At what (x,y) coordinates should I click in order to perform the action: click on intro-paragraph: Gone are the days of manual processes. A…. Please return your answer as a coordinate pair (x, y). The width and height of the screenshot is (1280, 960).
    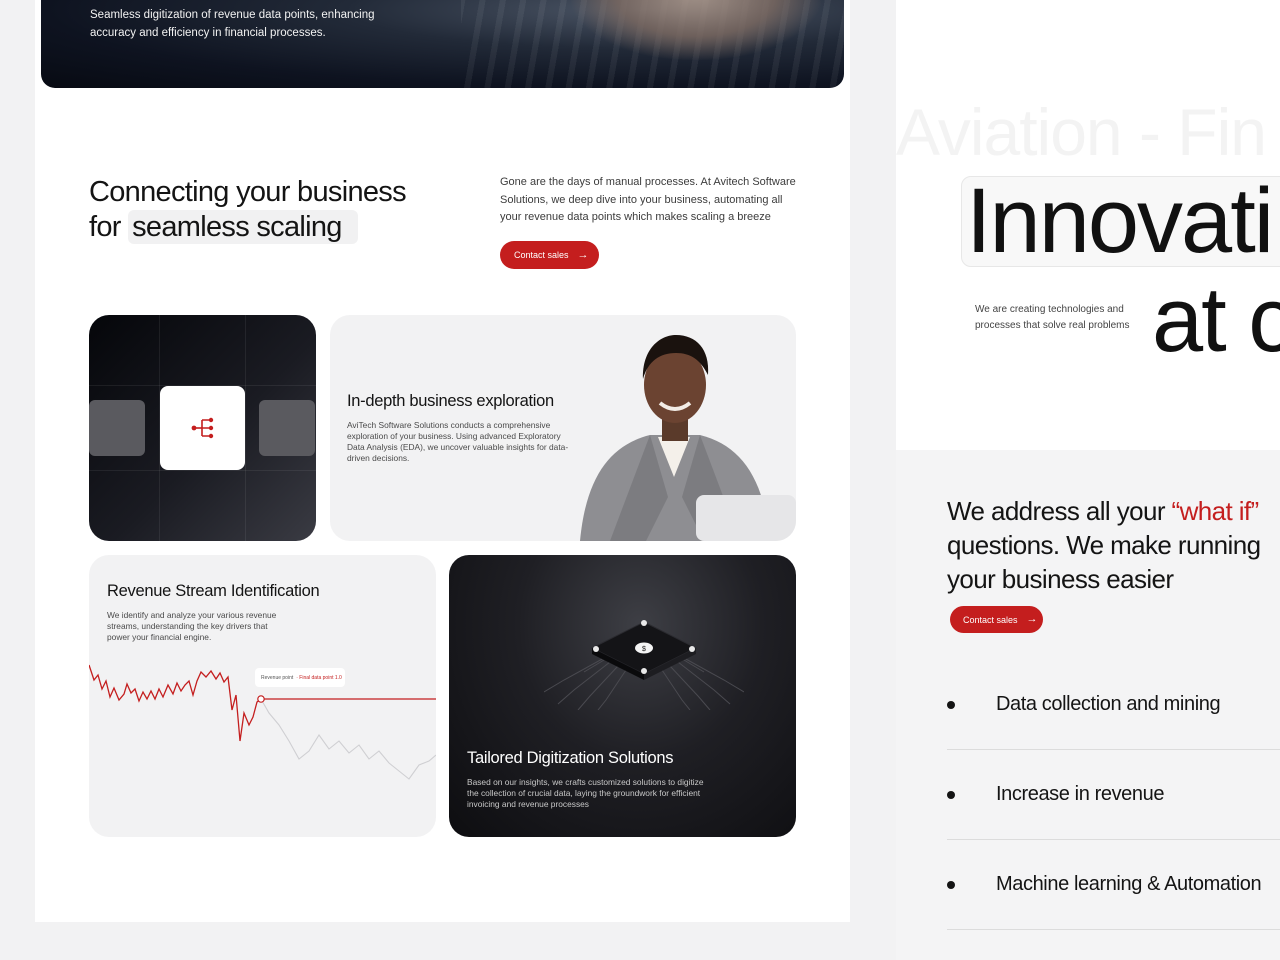
    Looking at the image, I should click on (648, 199).